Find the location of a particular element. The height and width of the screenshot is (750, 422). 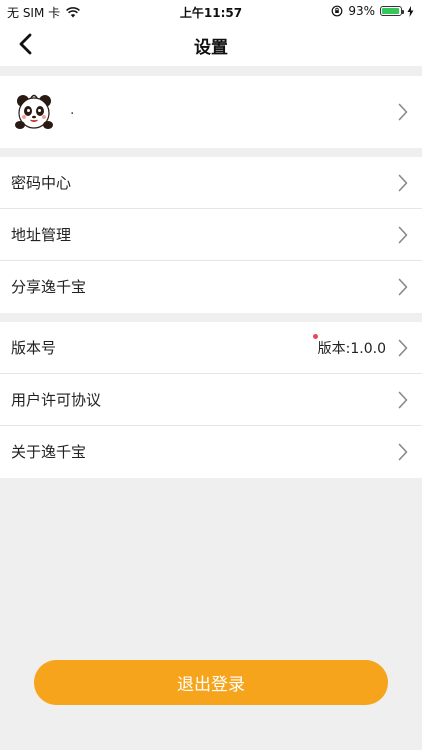

battery-percent: 93% is located at coordinates (361, 11).